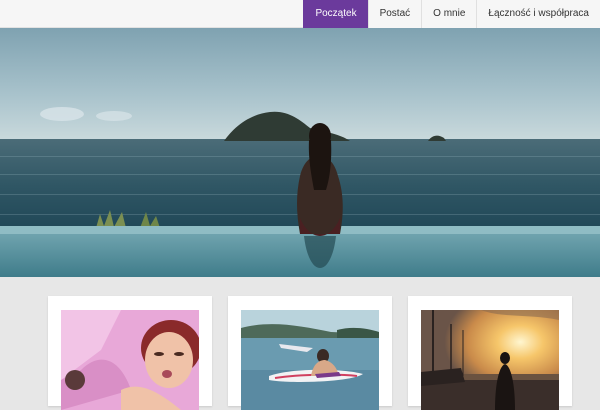  I want to click on pool-water, so click(300, 255).